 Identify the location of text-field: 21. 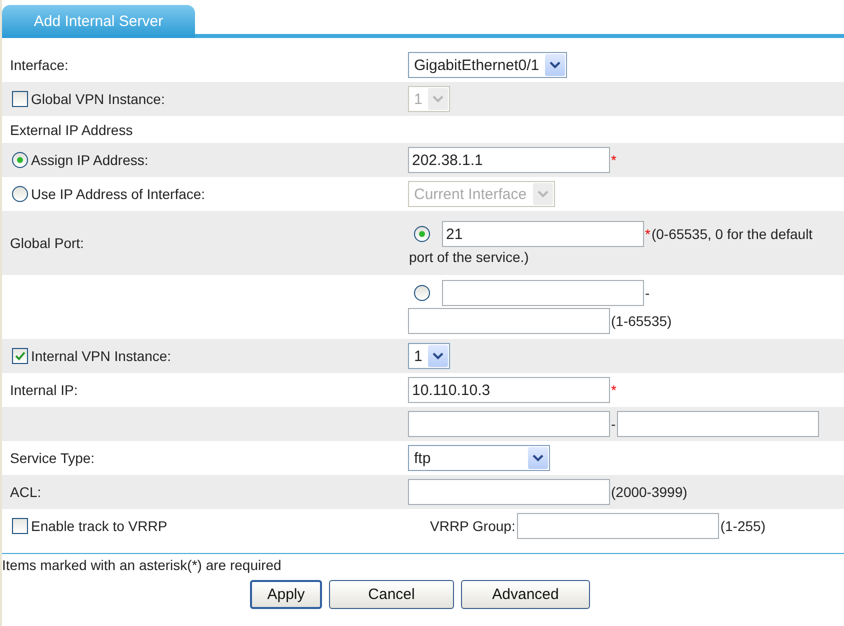
(543, 234).